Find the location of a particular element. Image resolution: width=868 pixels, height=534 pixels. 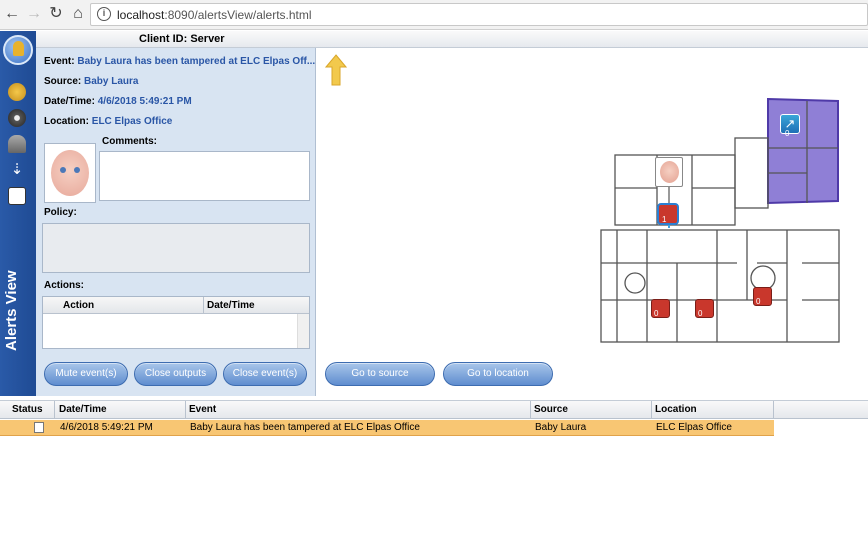

selected-zone is located at coordinates (803, 151).